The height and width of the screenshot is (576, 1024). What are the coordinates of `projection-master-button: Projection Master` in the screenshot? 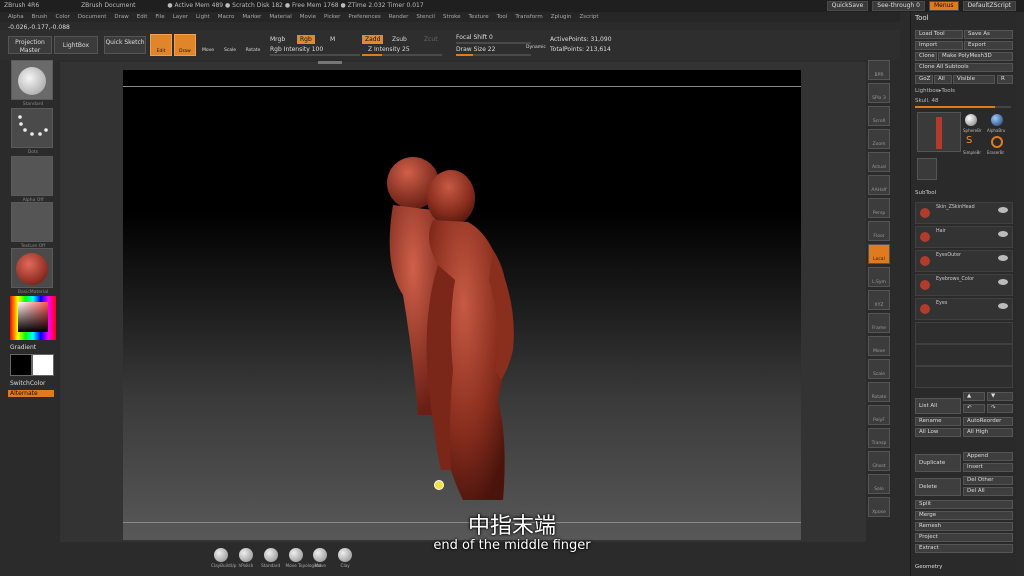 It's located at (30, 45).